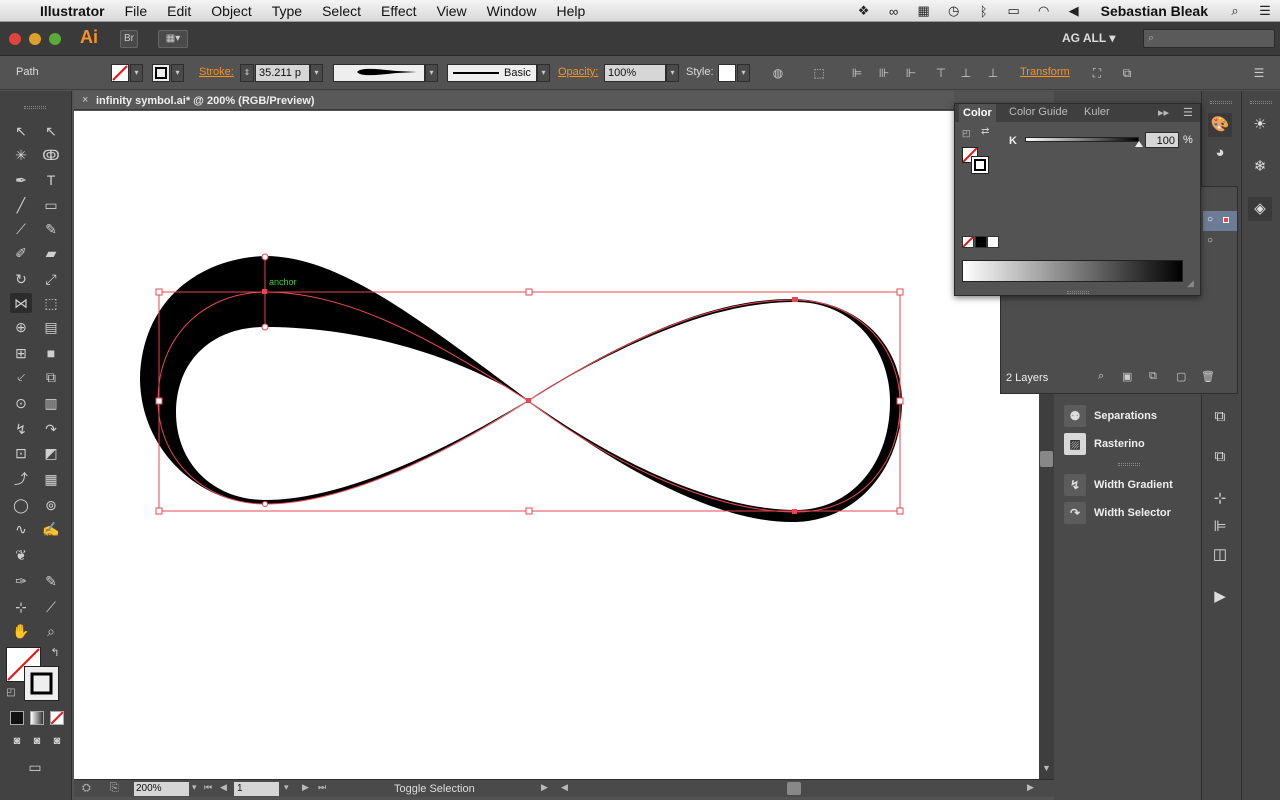 The height and width of the screenshot is (800, 1280). What do you see at coordinates (21, 505) in the screenshot?
I see `plugin-tool-g-icon: ◯` at bounding box center [21, 505].